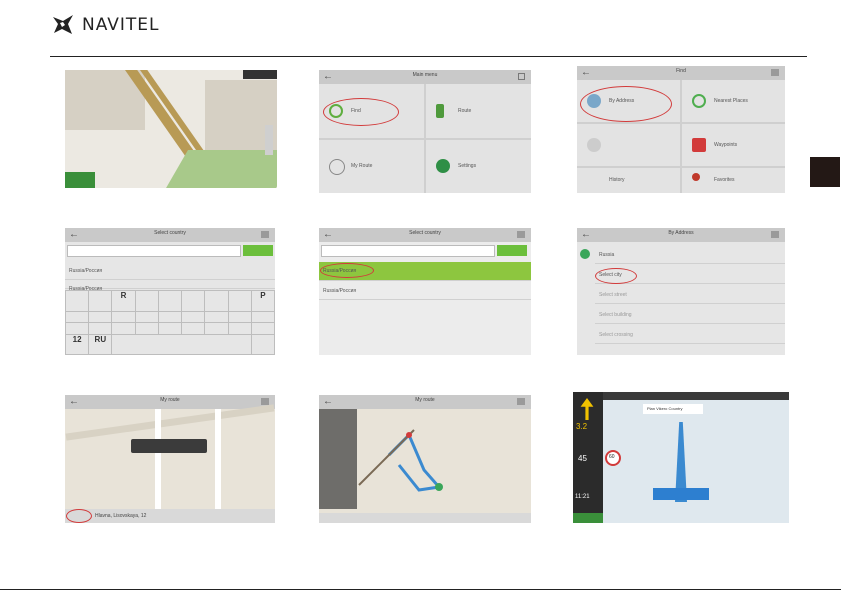 Image resolution: width=841 pixels, height=596 pixels. I want to click on tile-route: Route, so click(478, 111).